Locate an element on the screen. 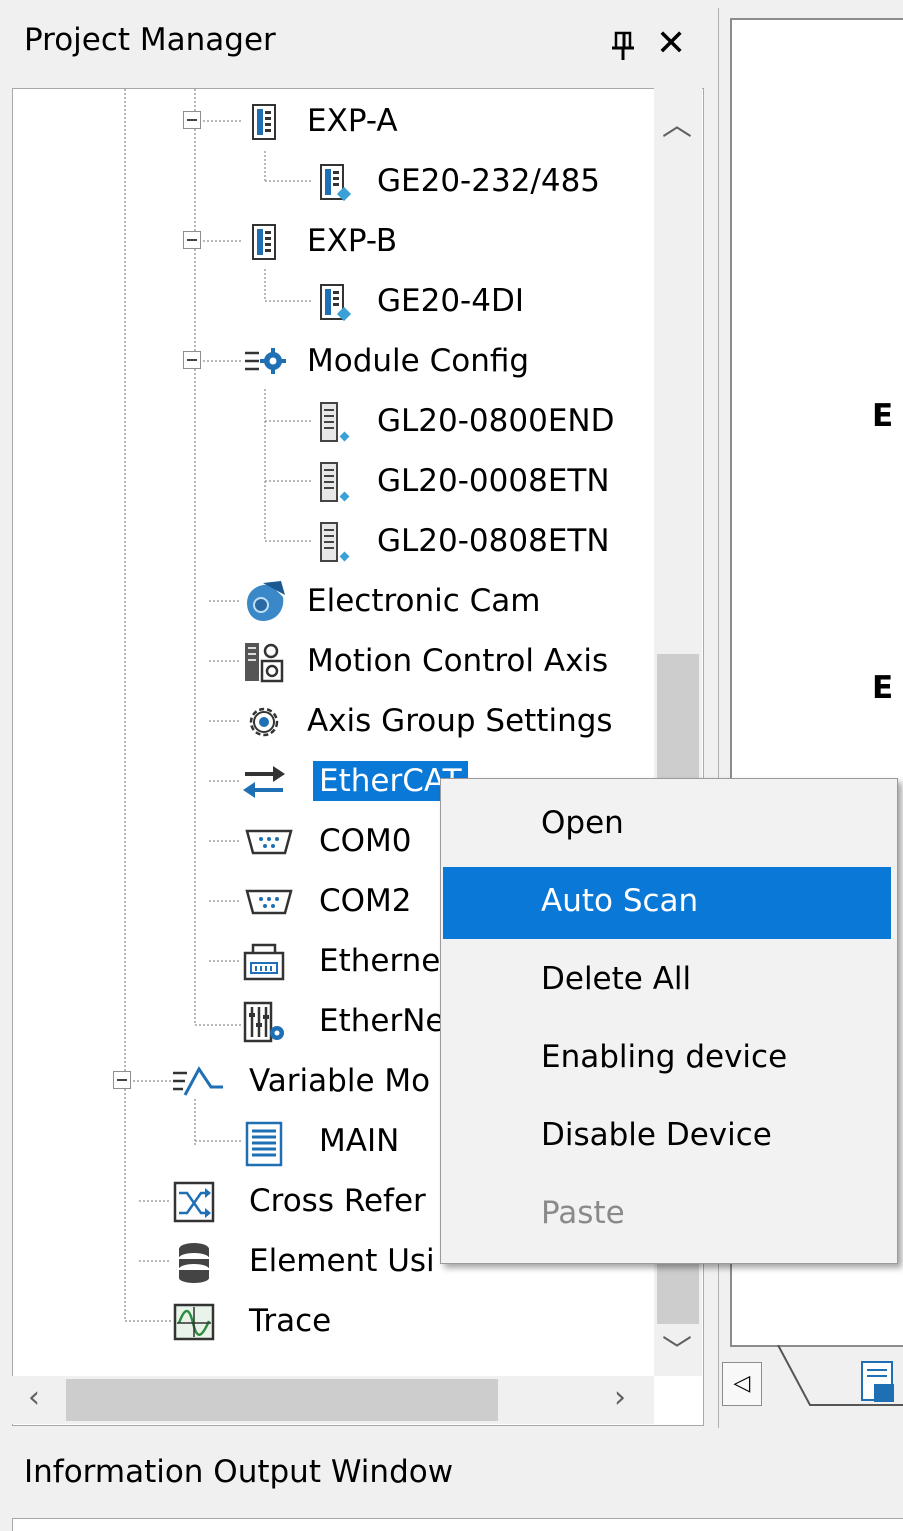 The height and width of the screenshot is (1531, 903). tree-item-label: Motion Control Axis is located at coordinates (458, 661).